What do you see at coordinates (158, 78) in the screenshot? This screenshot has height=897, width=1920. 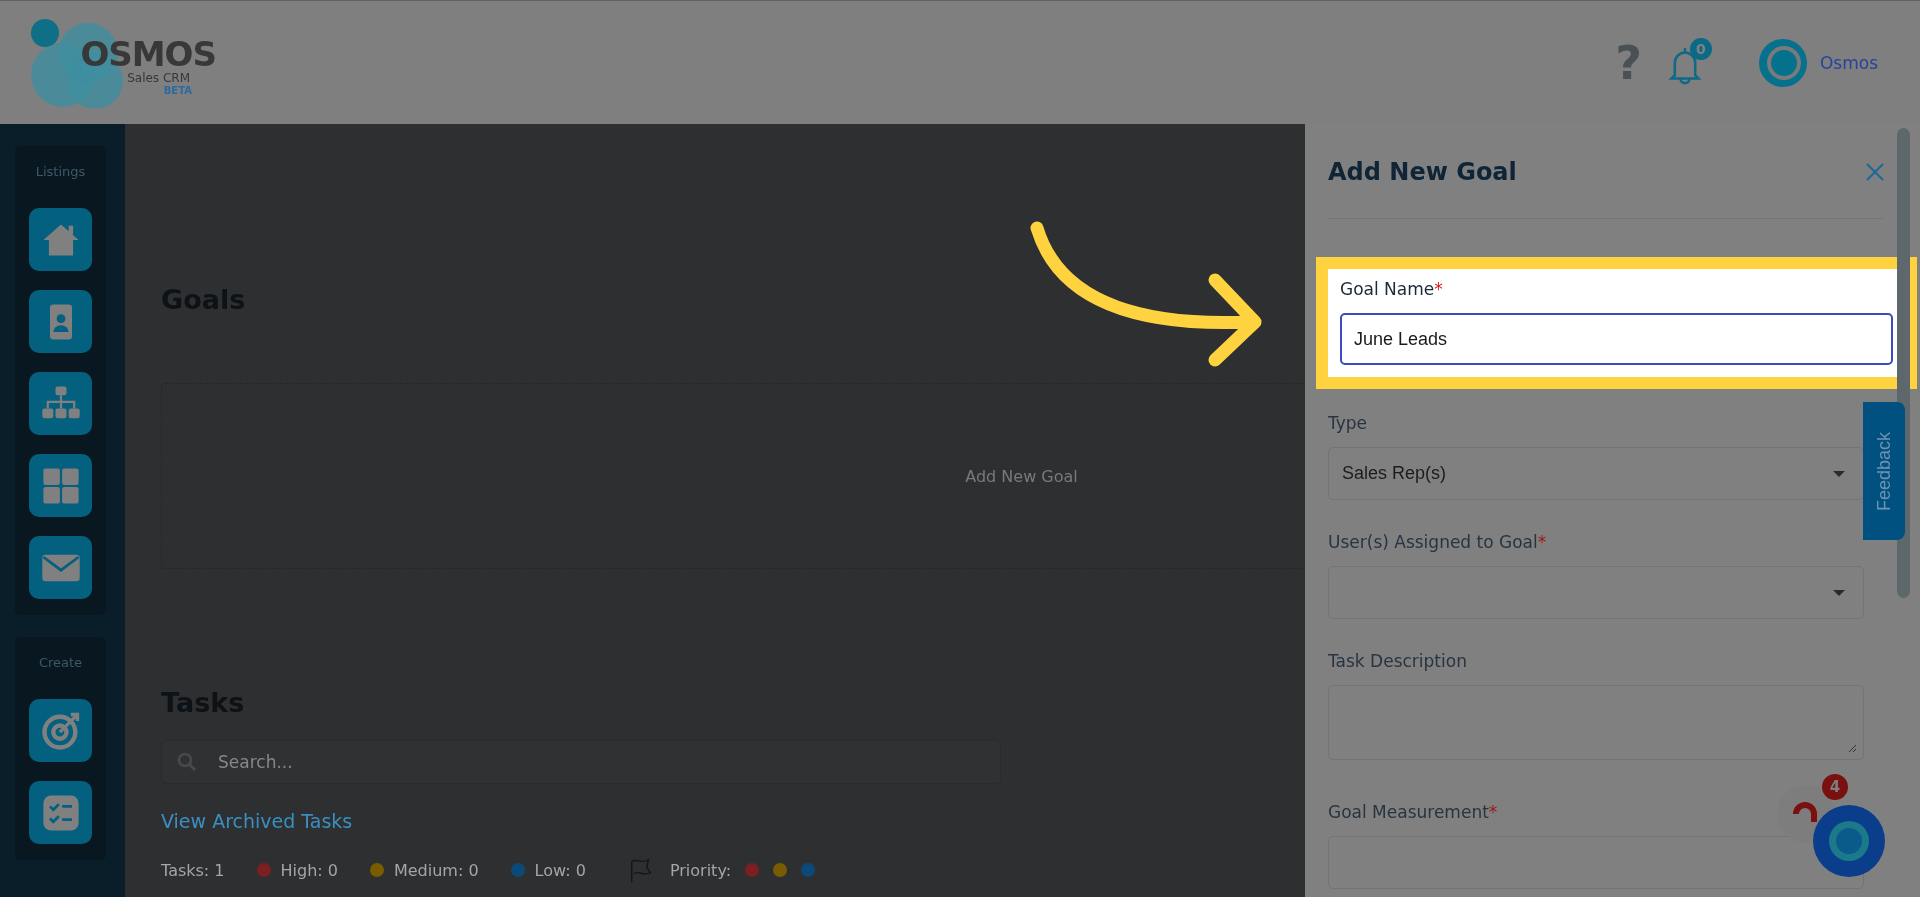 I see `logo-subtitle: Sales CRM` at bounding box center [158, 78].